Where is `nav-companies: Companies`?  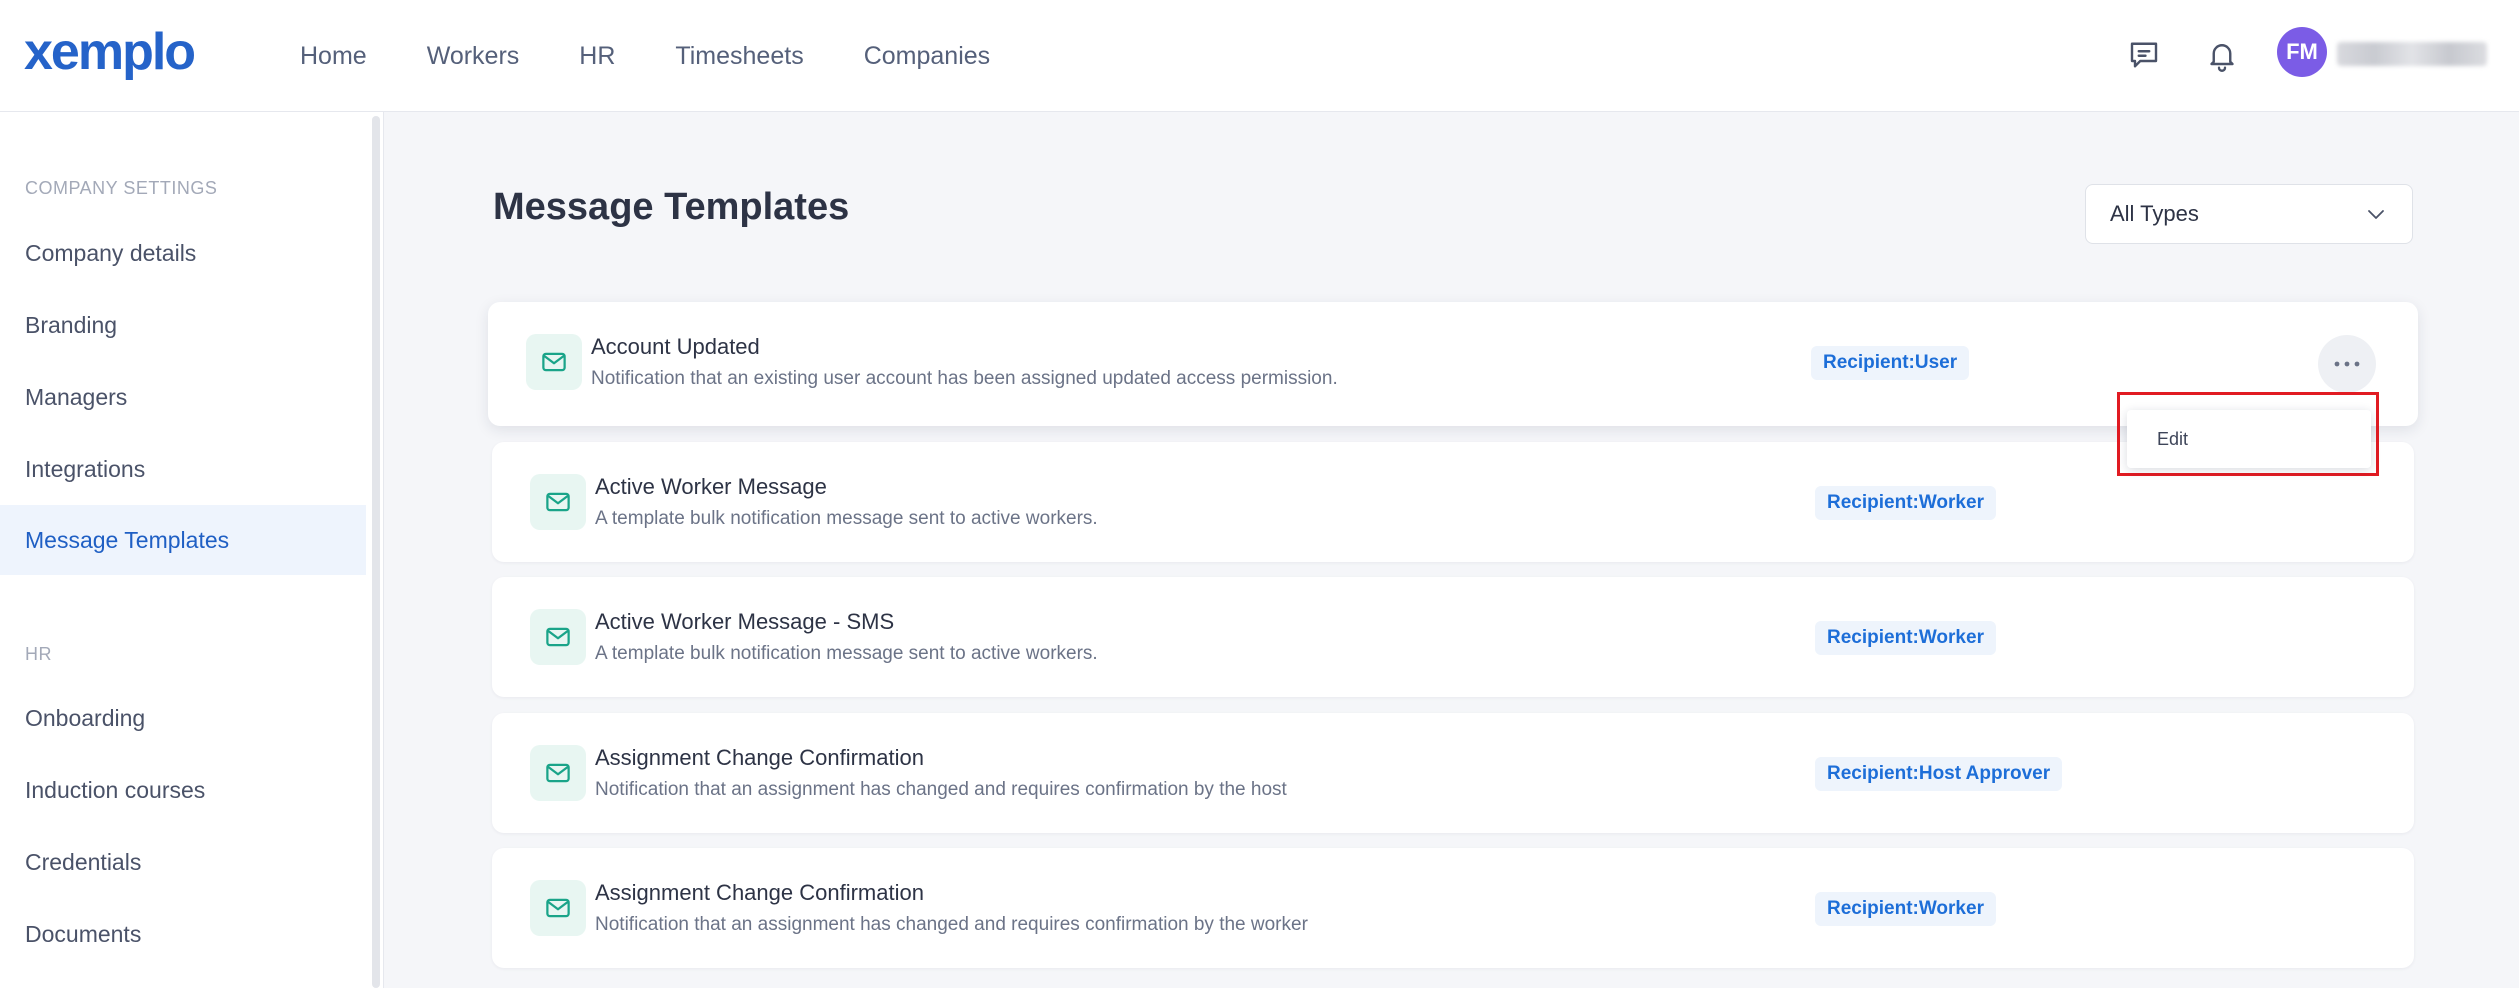
nav-companies: Companies is located at coordinates (927, 56).